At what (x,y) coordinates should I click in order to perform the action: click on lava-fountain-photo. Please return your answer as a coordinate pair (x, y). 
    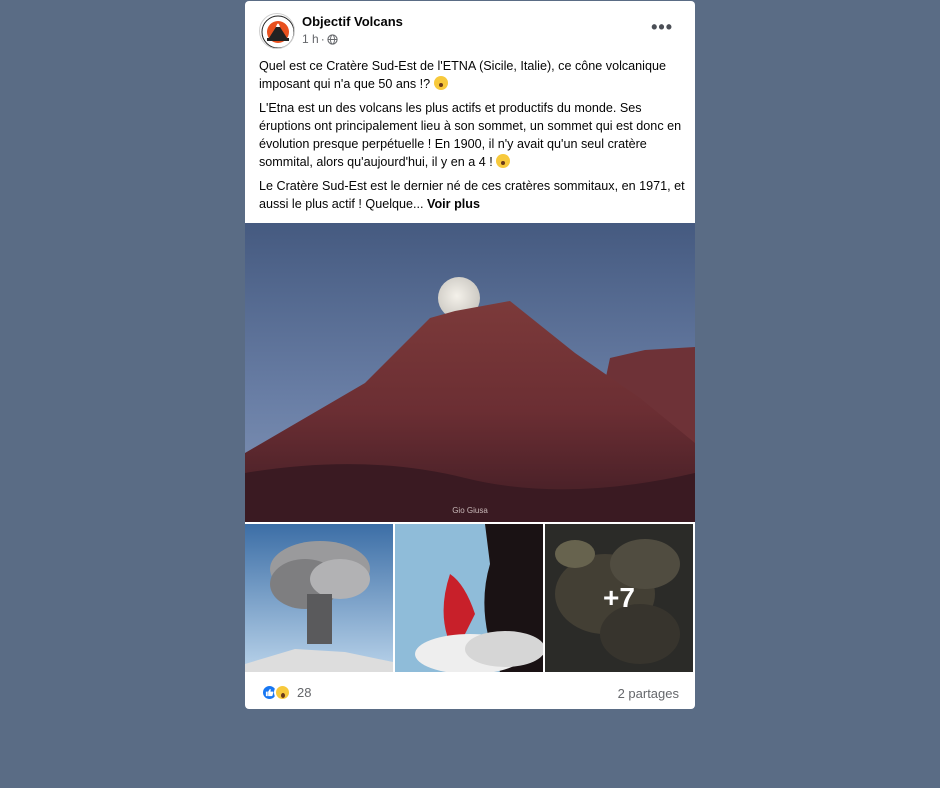
    Looking at the image, I should click on (469, 598).